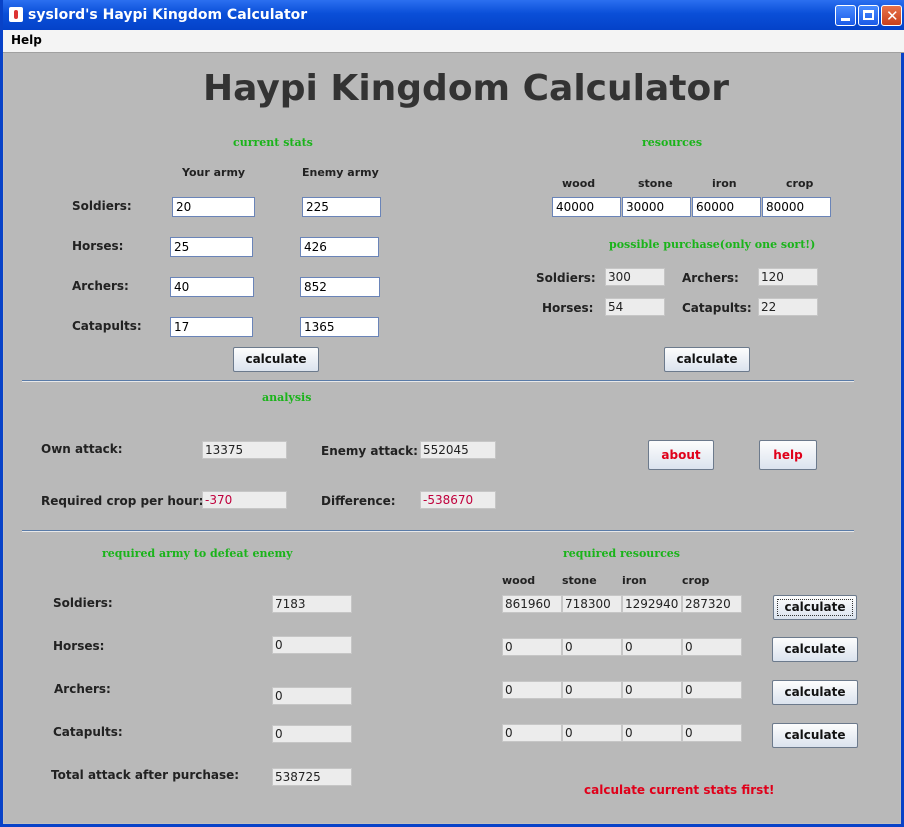 The height and width of the screenshot is (827, 904). What do you see at coordinates (635, 277) in the screenshot?
I see `purchase-soldiers-value: 300` at bounding box center [635, 277].